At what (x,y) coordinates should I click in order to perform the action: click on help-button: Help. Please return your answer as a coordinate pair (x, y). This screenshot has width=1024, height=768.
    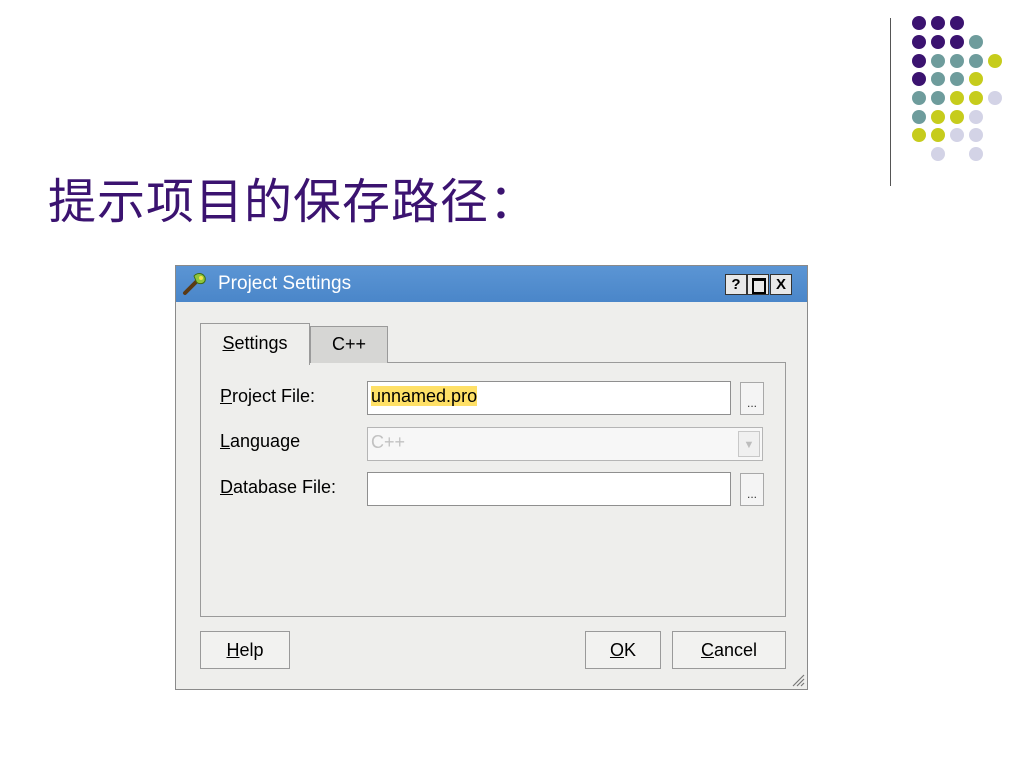
    Looking at the image, I should click on (245, 650).